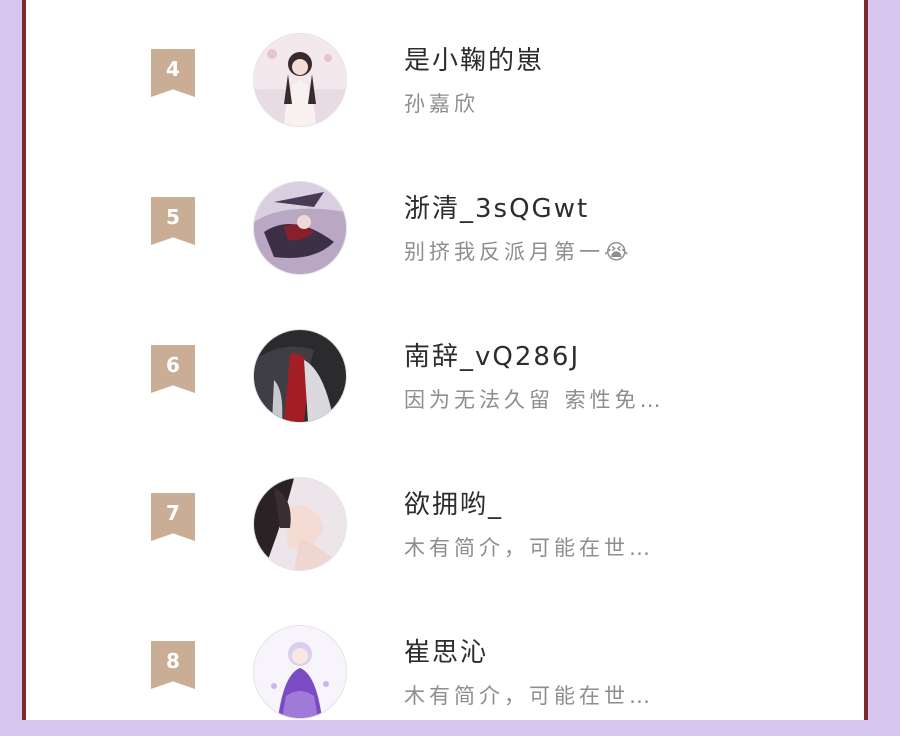 Image resolution: width=900 pixels, height=736 pixels. What do you see at coordinates (173, 661) in the screenshot?
I see `rank-number: 8` at bounding box center [173, 661].